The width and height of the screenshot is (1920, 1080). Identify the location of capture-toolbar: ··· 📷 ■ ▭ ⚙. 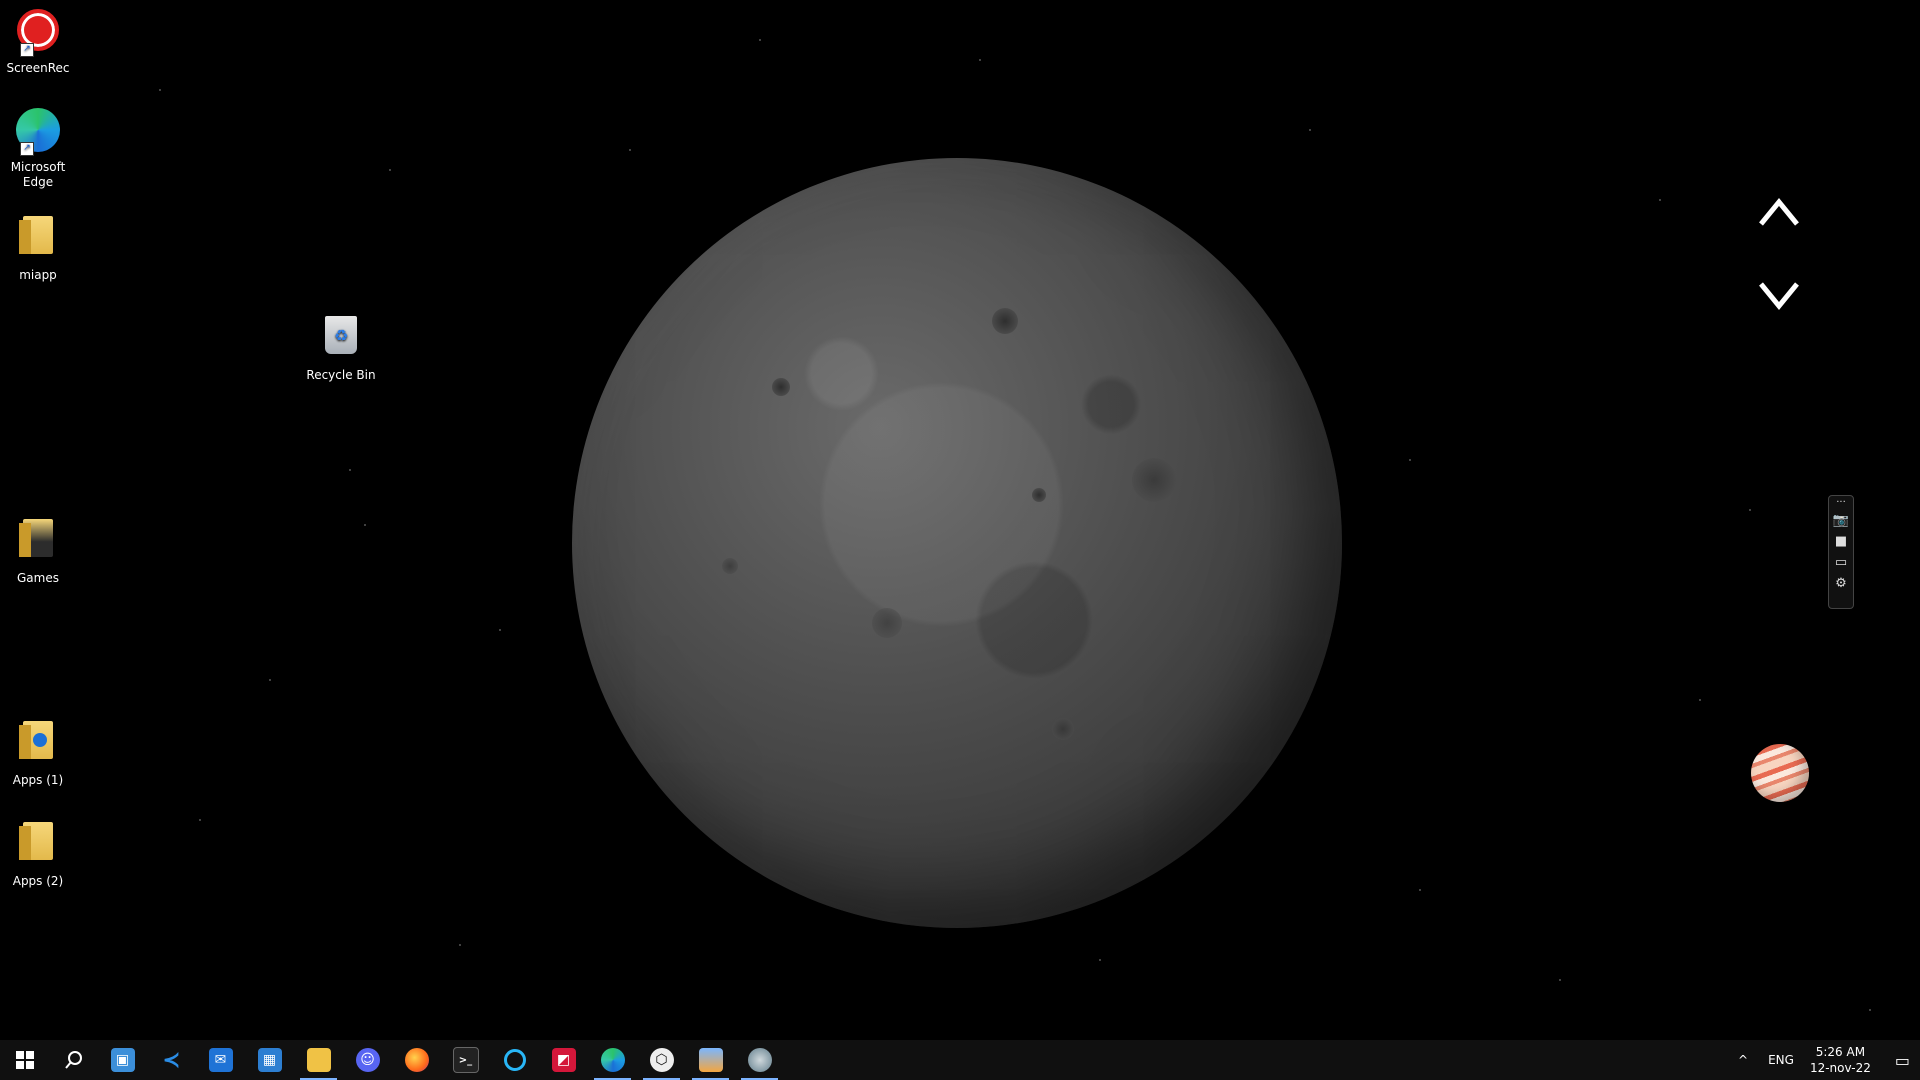
(1841, 552).